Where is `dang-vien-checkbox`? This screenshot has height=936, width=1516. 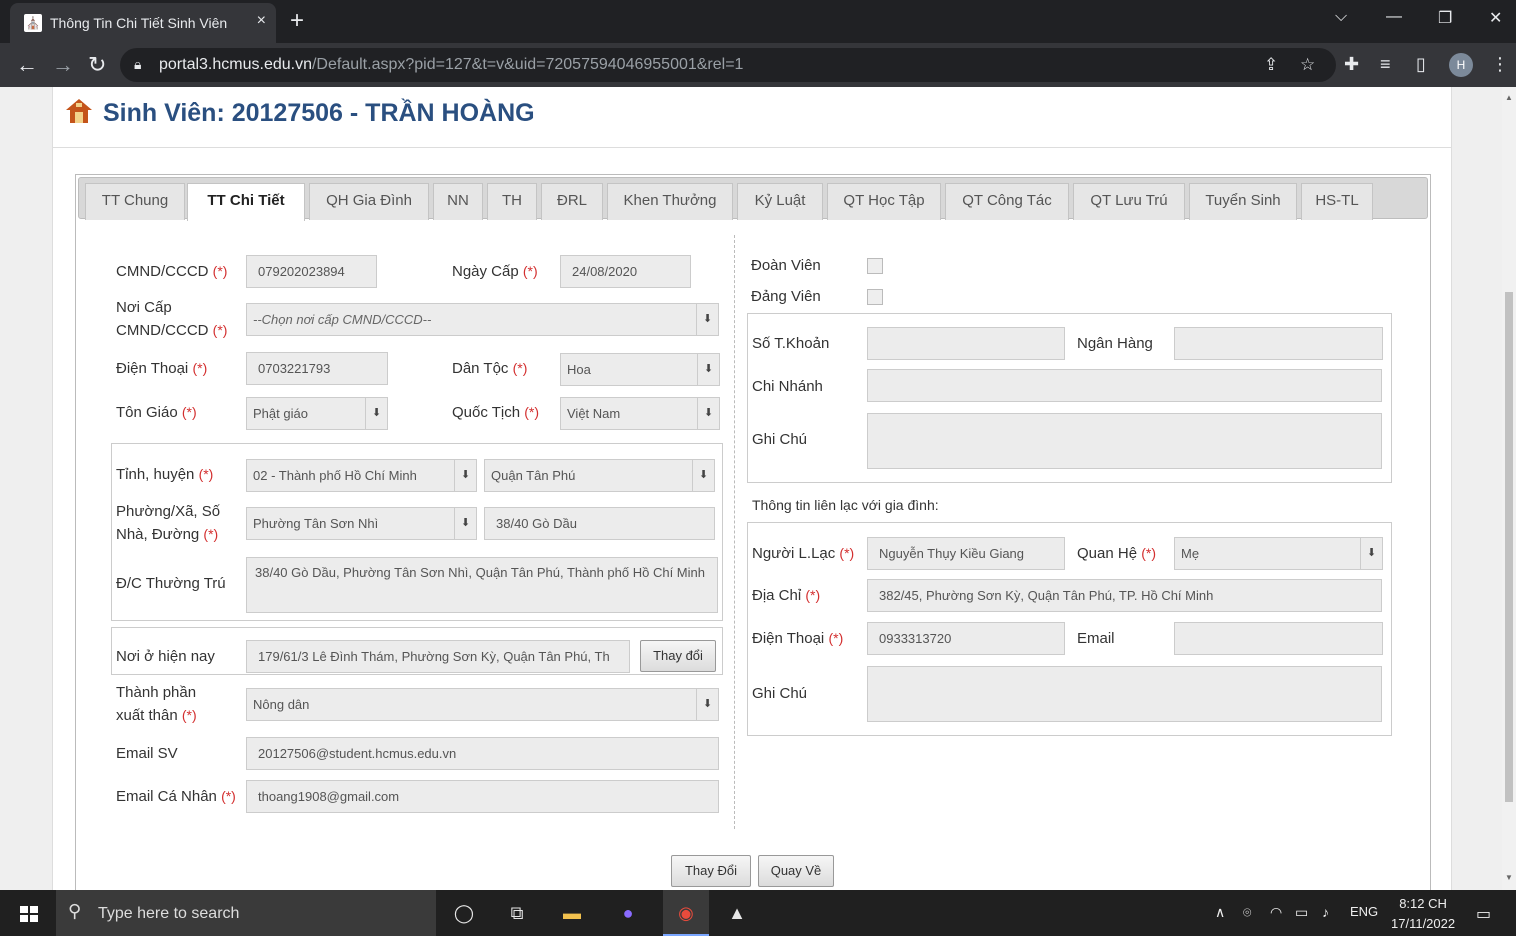
dang-vien-checkbox is located at coordinates (875, 297).